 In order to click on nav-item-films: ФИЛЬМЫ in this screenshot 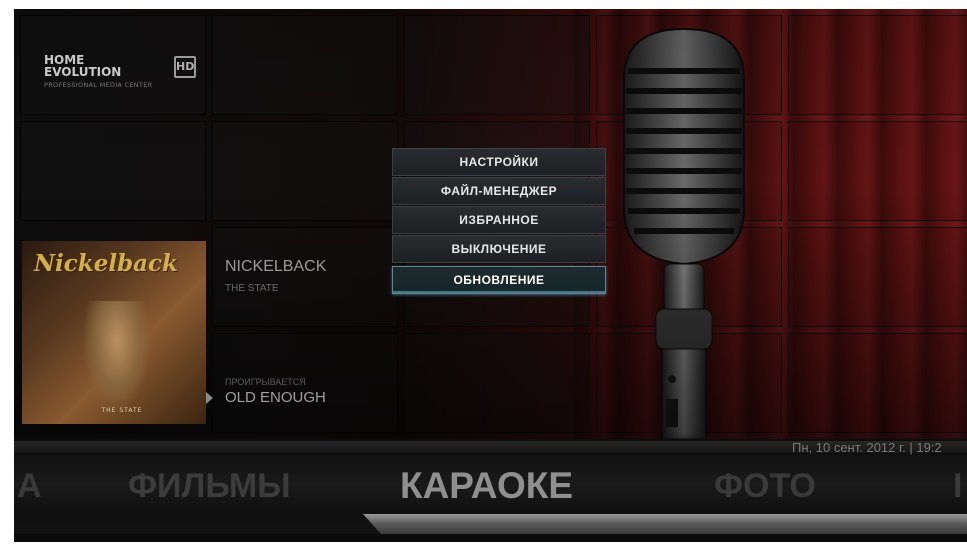, I will do `click(209, 486)`.